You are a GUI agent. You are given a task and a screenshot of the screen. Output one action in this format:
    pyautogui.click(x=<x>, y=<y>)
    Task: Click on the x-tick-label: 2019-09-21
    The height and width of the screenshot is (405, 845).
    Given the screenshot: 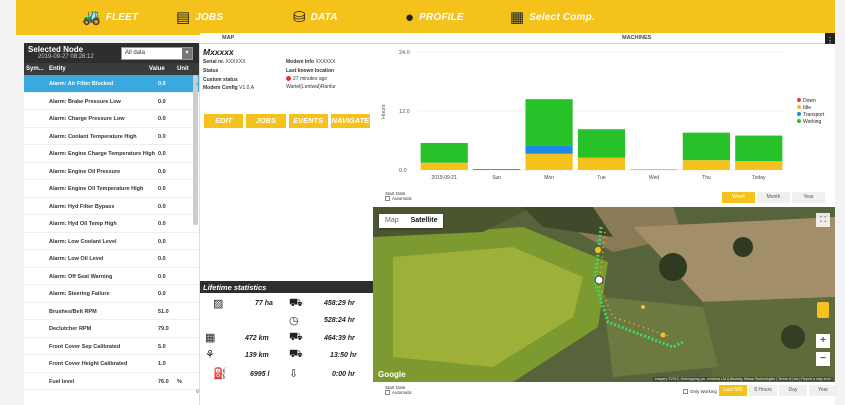 What is the action you would take?
    pyautogui.click(x=444, y=178)
    